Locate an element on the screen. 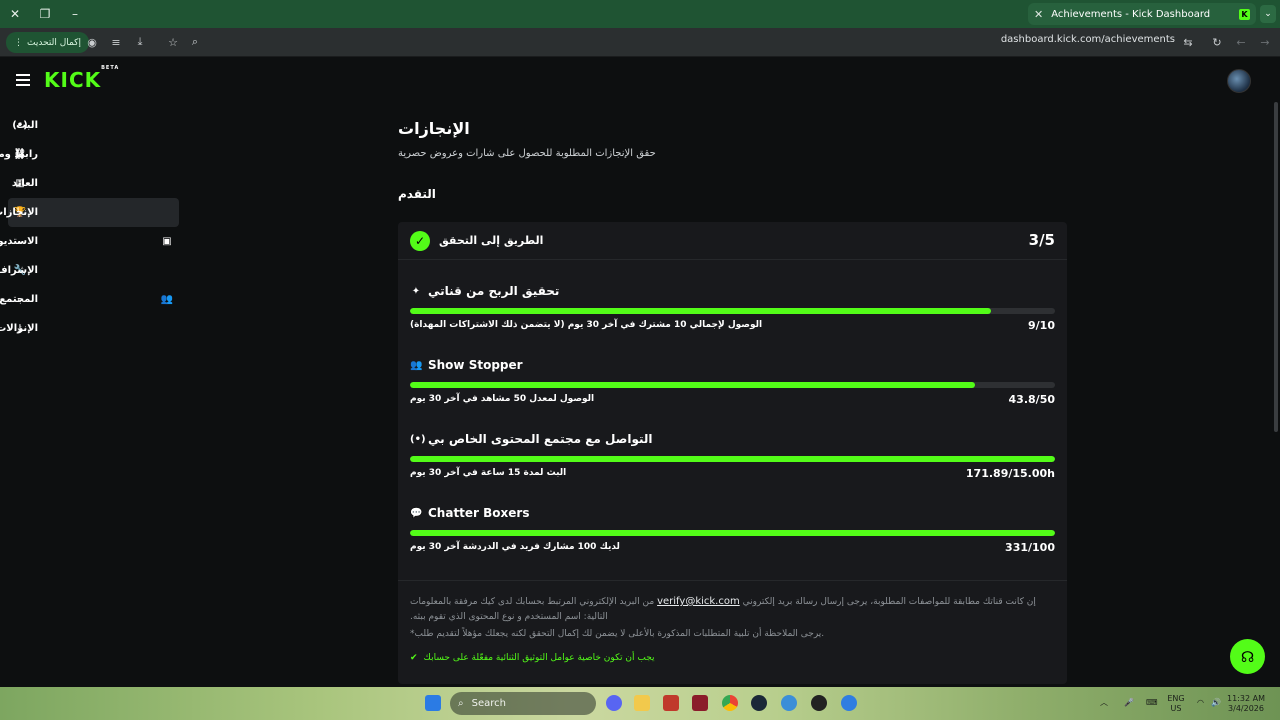 This screenshot has height=720, width=1280. edge-icon is located at coordinates (849, 703).